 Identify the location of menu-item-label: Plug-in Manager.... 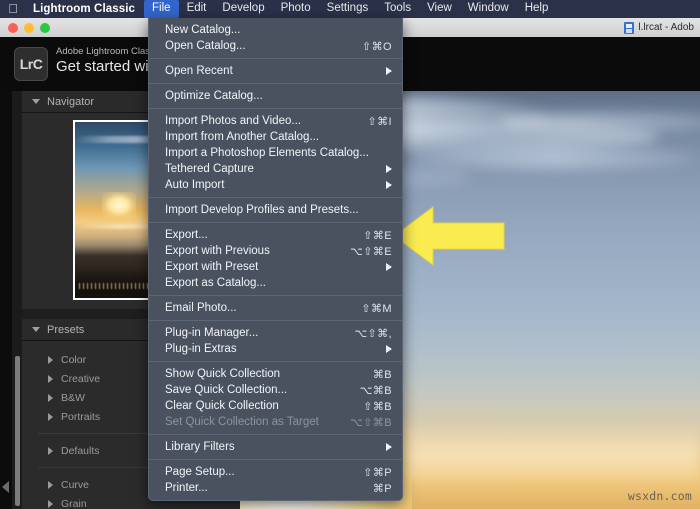
(212, 333).